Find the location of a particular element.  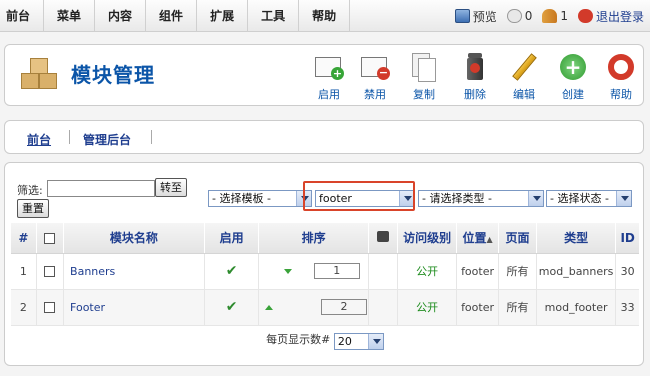

order-input: 1 is located at coordinates (336, 271).